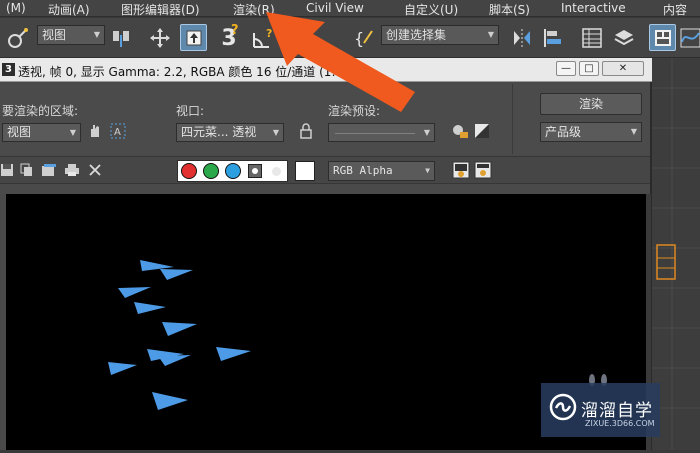  What do you see at coordinates (350, 38) in the screenshot?
I see `main-toolbar: 视图 ▼ 3 ? ? { 创建选择集 ▼` at bounding box center [350, 38].